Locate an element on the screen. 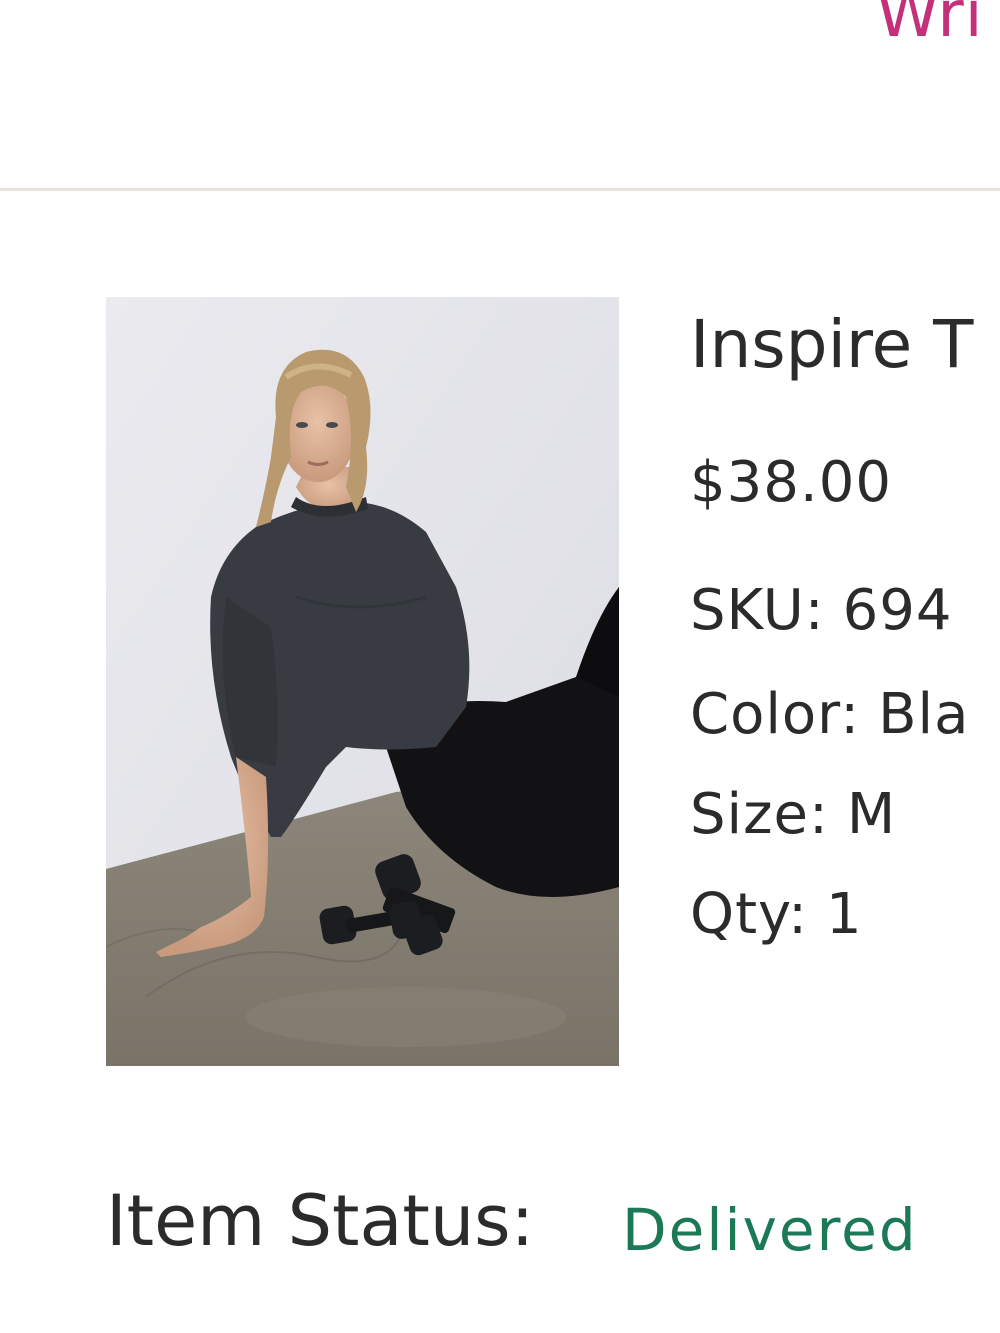 Image resolution: width=1000 pixels, height=1333 pixels. size-value: M is located at coordinates (871, 814).